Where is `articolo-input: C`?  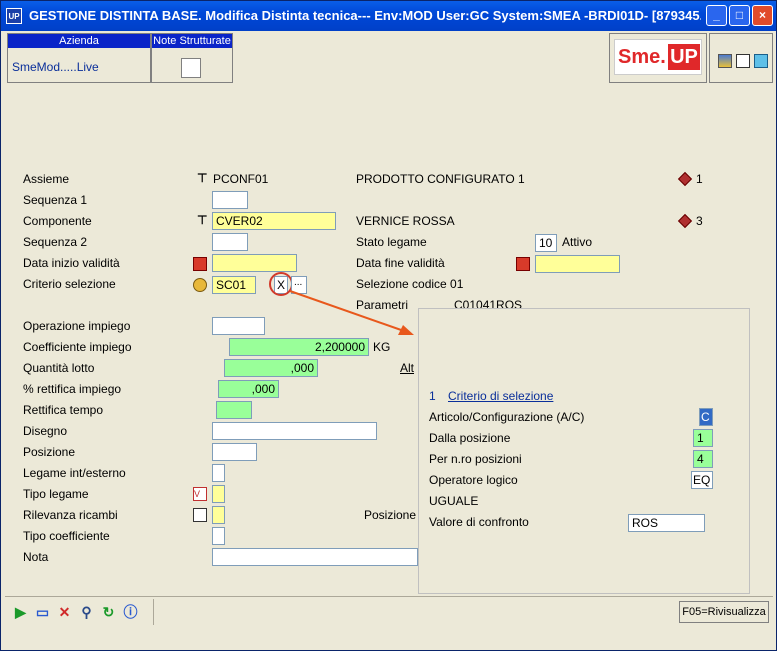
articolo-input: C is located at coordinates (706, 417).